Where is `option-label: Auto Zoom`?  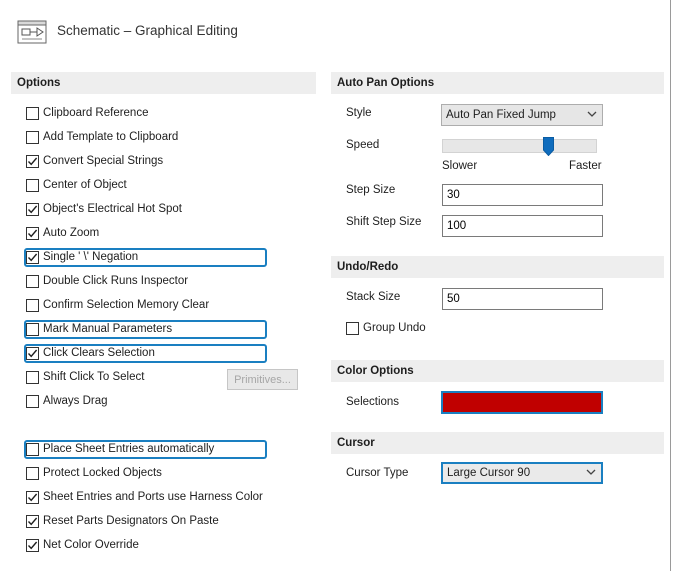 option-label: Auto Zoom is located at coordinates (71, 233).